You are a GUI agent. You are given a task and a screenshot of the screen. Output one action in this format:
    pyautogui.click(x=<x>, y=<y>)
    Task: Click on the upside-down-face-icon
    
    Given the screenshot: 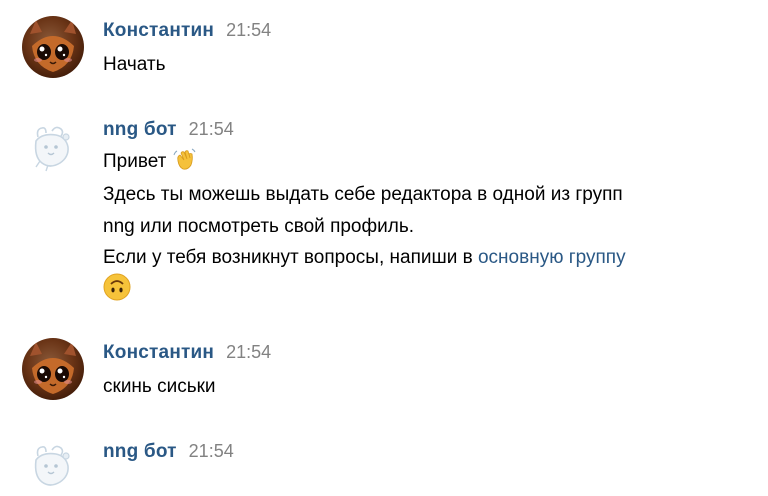 What is the action you would take?
    pyautogui.click(x=117, y=292)
    